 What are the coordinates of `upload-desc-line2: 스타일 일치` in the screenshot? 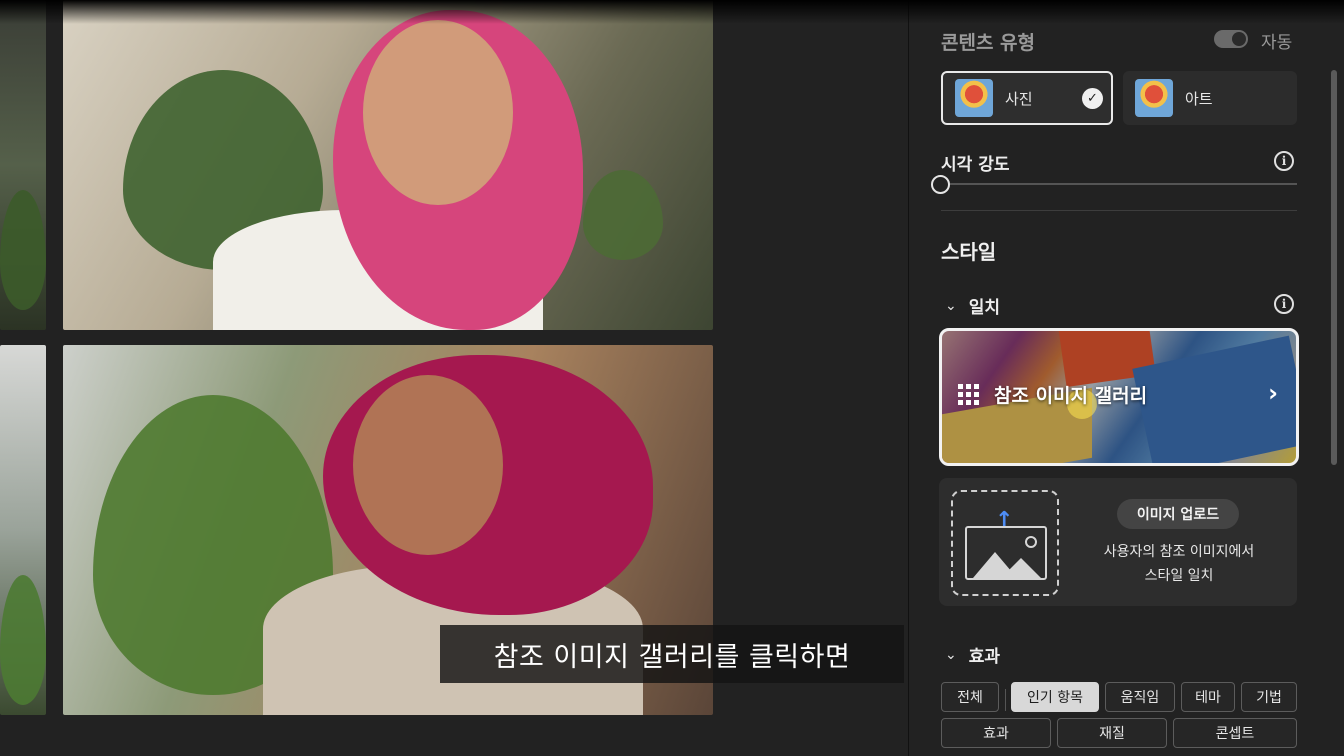 It's located at (1179, 576).